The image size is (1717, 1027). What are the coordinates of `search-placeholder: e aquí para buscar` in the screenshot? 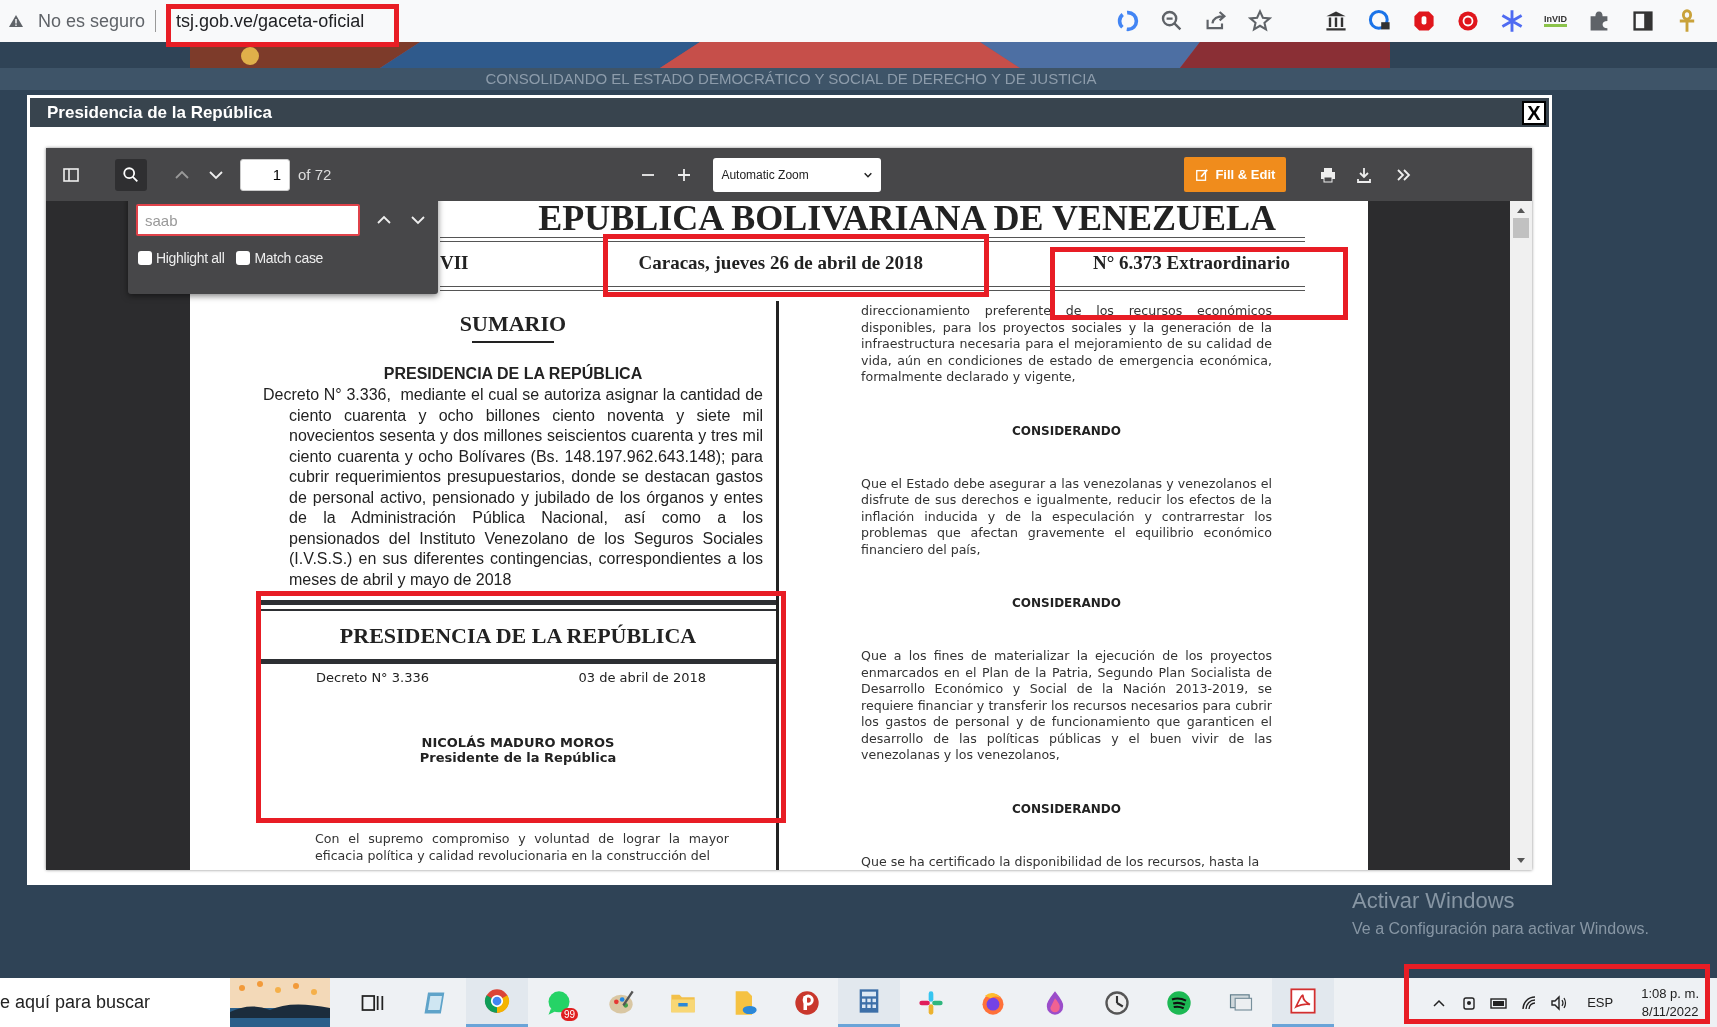 It's located at (75, 1002).